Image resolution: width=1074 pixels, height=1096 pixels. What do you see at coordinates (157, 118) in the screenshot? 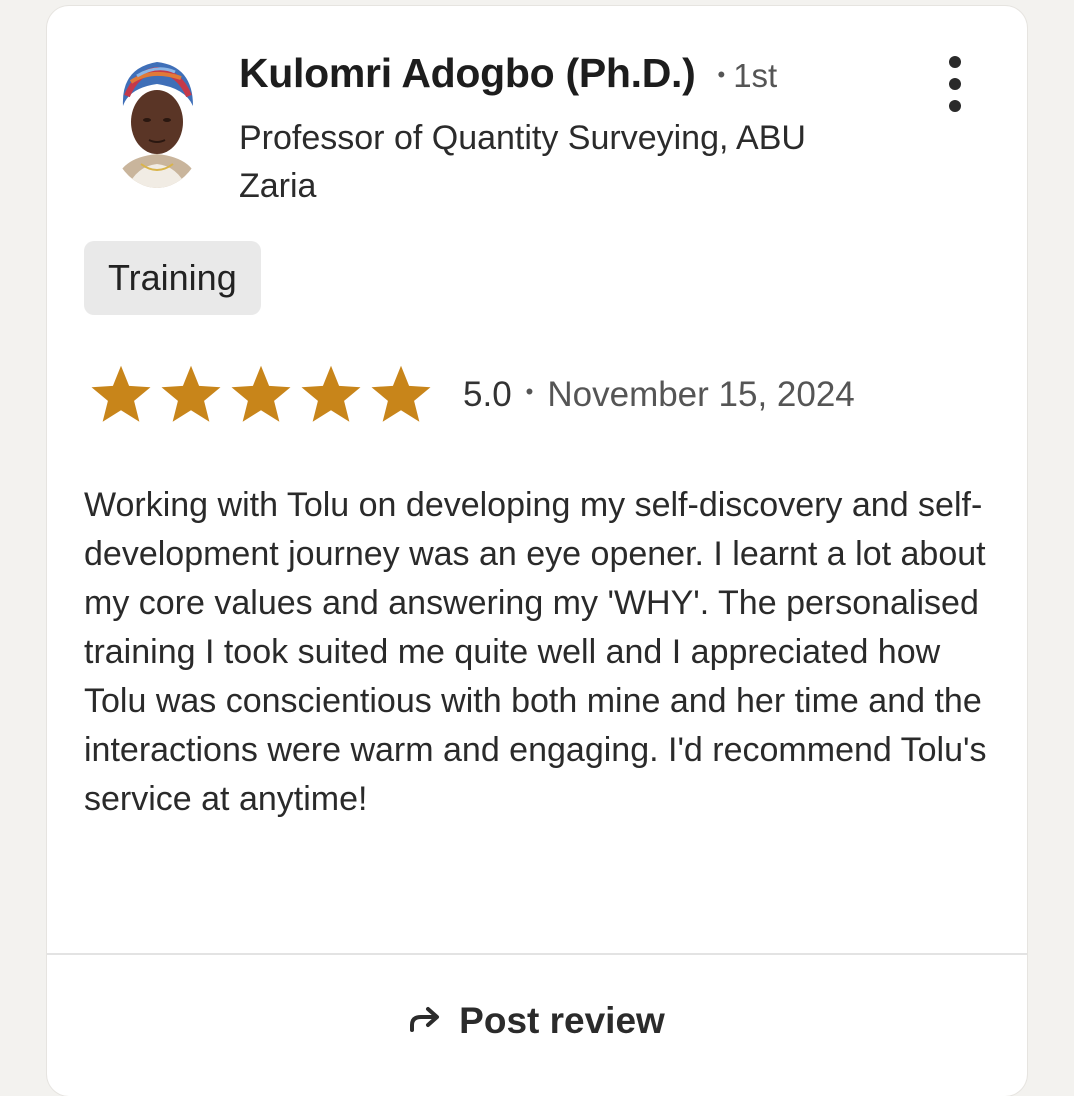
I see `avatar` at bounding box center [157, 118].